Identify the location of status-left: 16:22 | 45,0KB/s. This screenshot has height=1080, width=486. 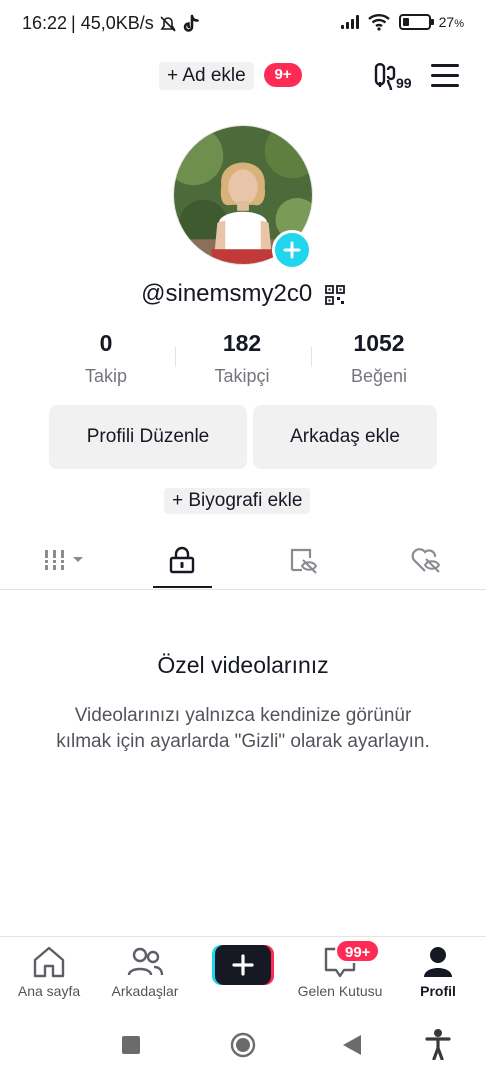
(111, 23).